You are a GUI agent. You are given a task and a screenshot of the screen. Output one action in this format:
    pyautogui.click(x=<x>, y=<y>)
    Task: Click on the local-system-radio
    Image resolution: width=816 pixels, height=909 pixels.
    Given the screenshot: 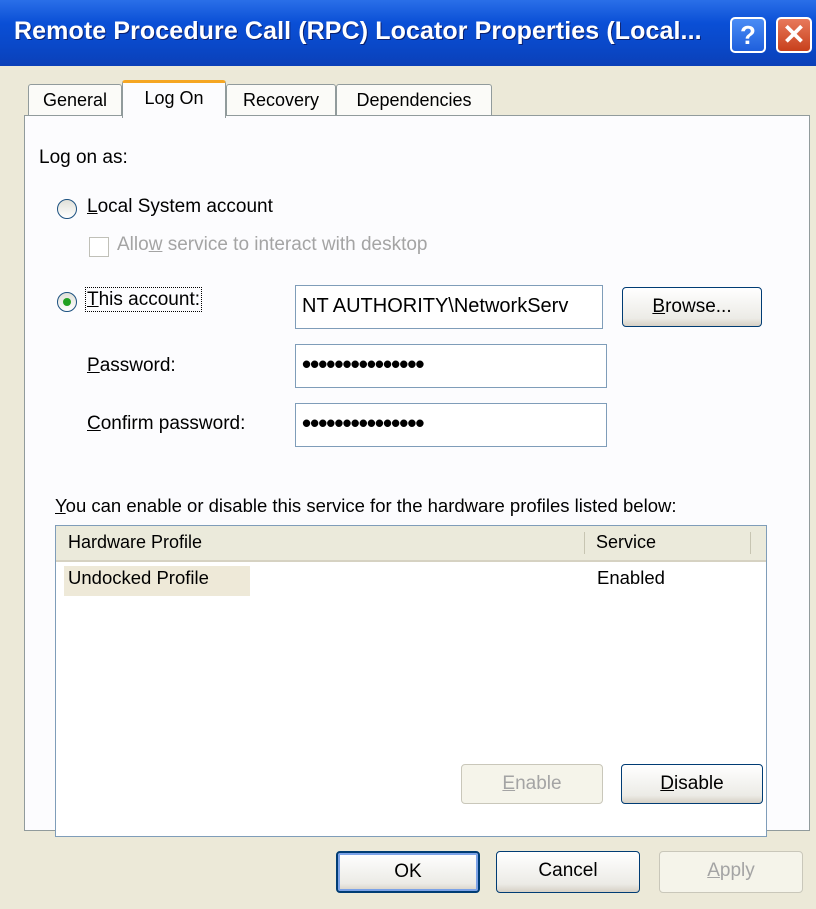 What is the action you would take?
    pyautogui.click(x=67, y=209)
    